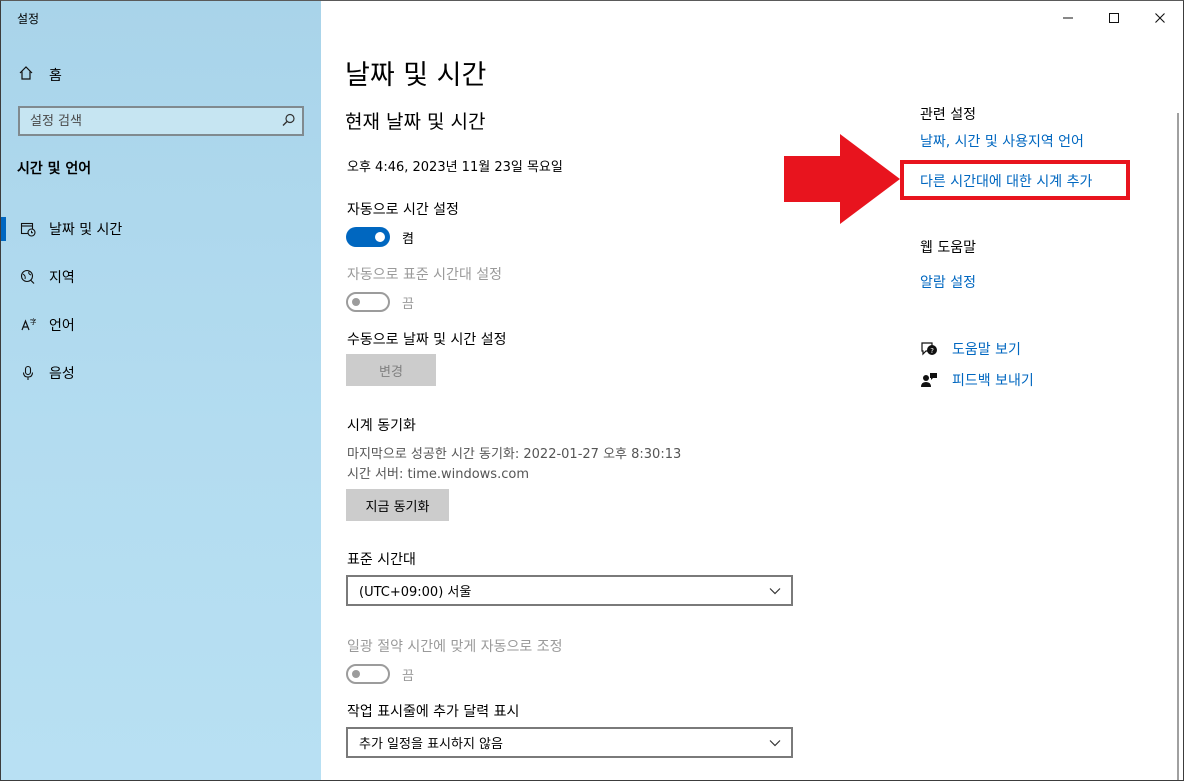  What do you see at coordinates (415, 122) in the screenshot?
I see `section-subtitle: 현재 날짜 및 시간` at bounding box center [415, 122].